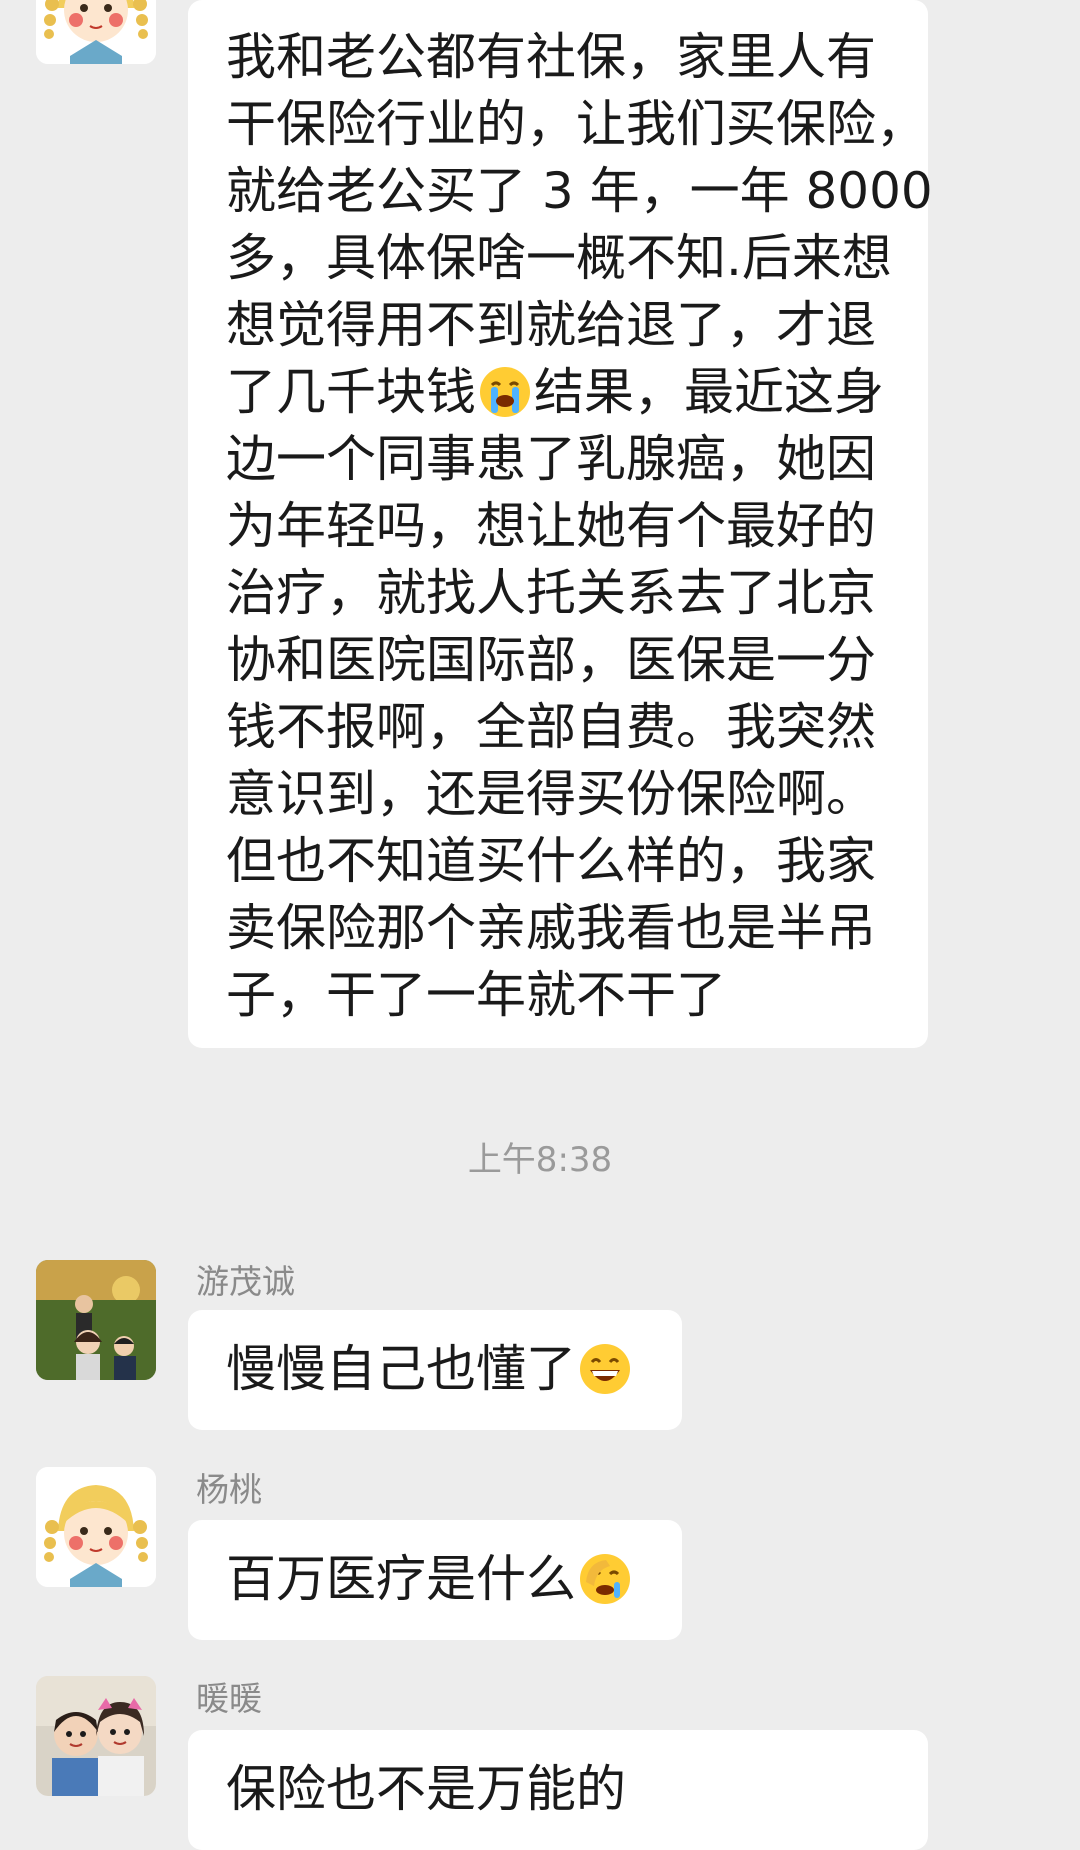 This screenshot has height=1850, width=1080. Describe the element at coordinates (229, 1698) in the screenshot. I see `sender-name: 暖暖` at that location.